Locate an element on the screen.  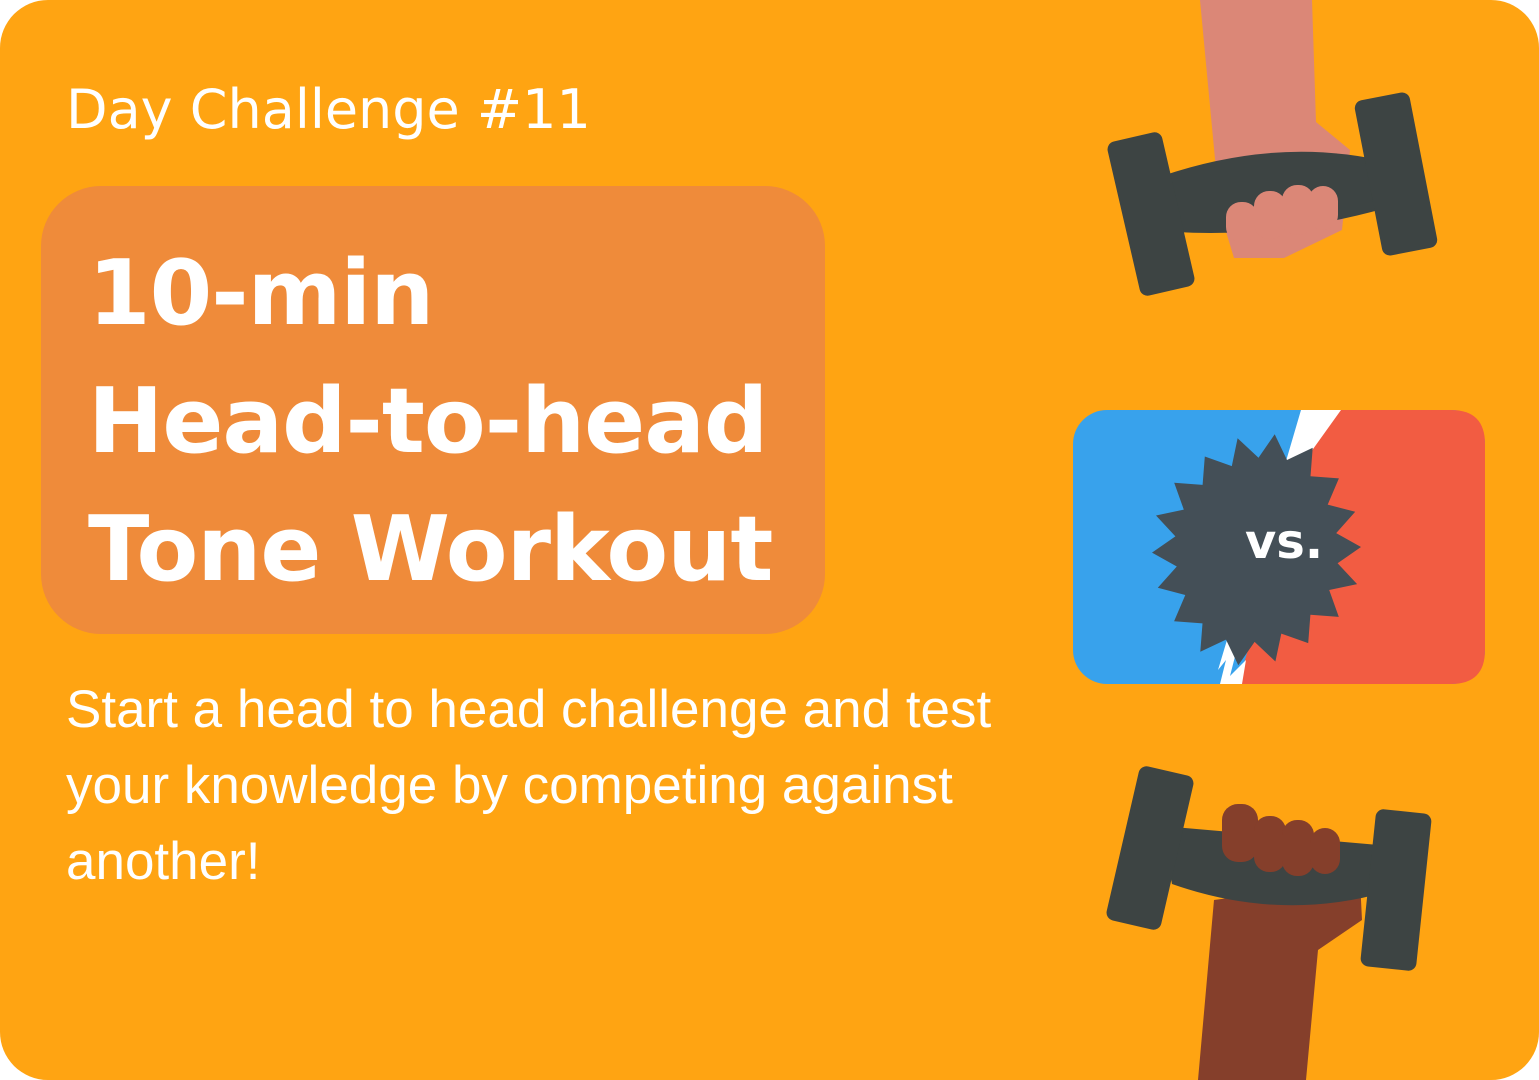
arm is located at coordinates (1280, 980).